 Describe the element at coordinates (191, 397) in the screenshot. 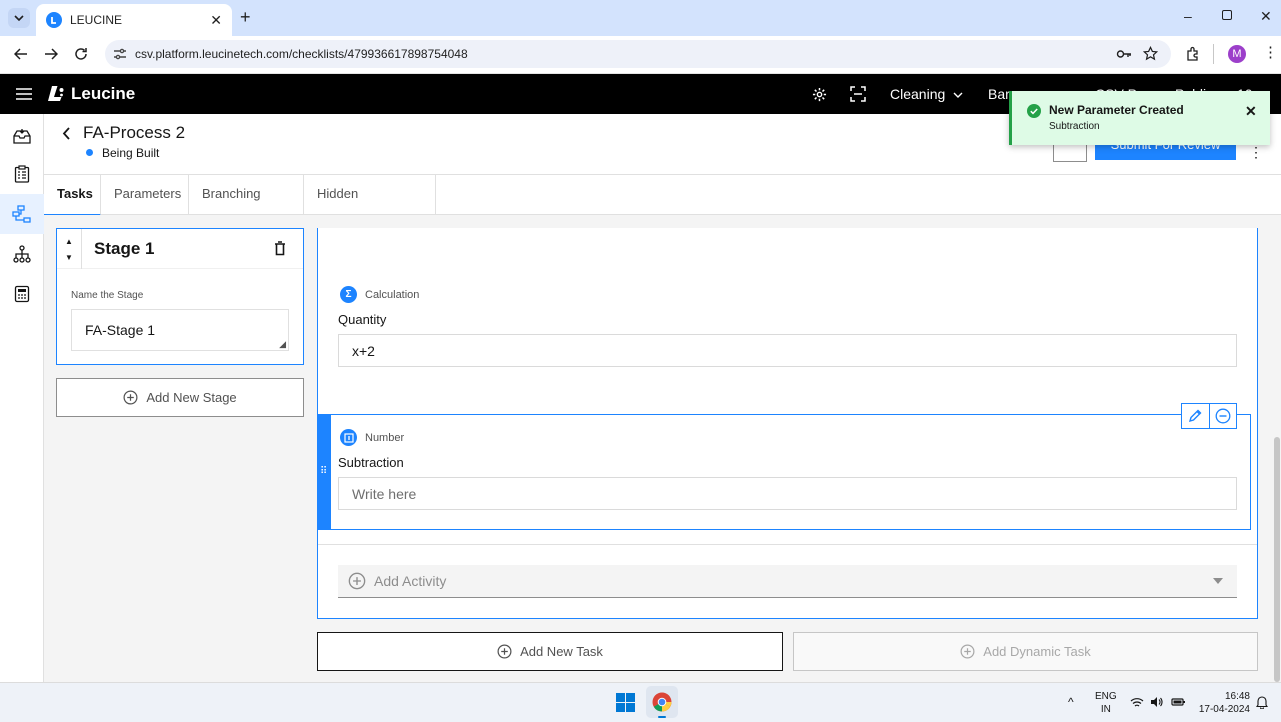

I see `add-new-stage-label: Add New Stage` at that location.